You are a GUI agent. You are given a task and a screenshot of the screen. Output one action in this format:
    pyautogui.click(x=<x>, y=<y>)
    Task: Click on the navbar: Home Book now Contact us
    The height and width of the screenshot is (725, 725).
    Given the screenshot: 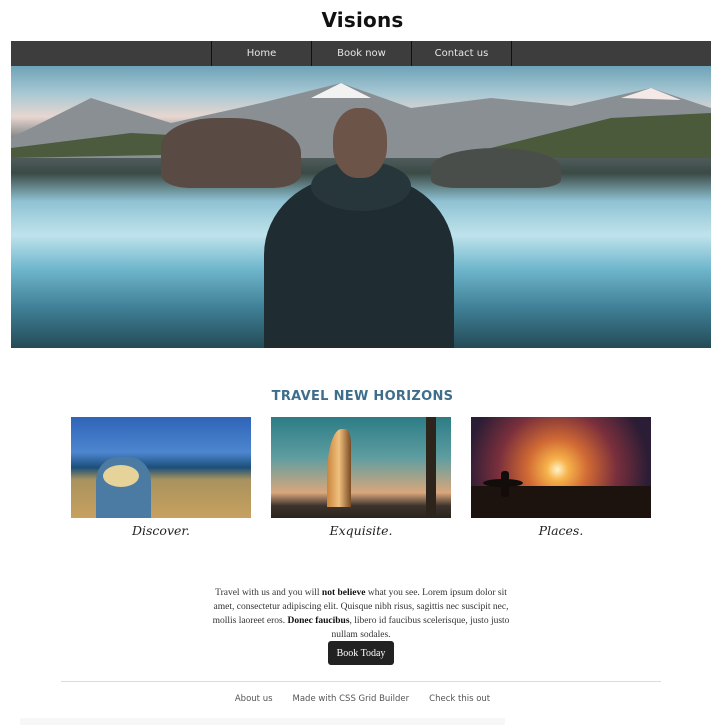 What is the action you would take?
    pyautogui.click(x=361, y=53)
    